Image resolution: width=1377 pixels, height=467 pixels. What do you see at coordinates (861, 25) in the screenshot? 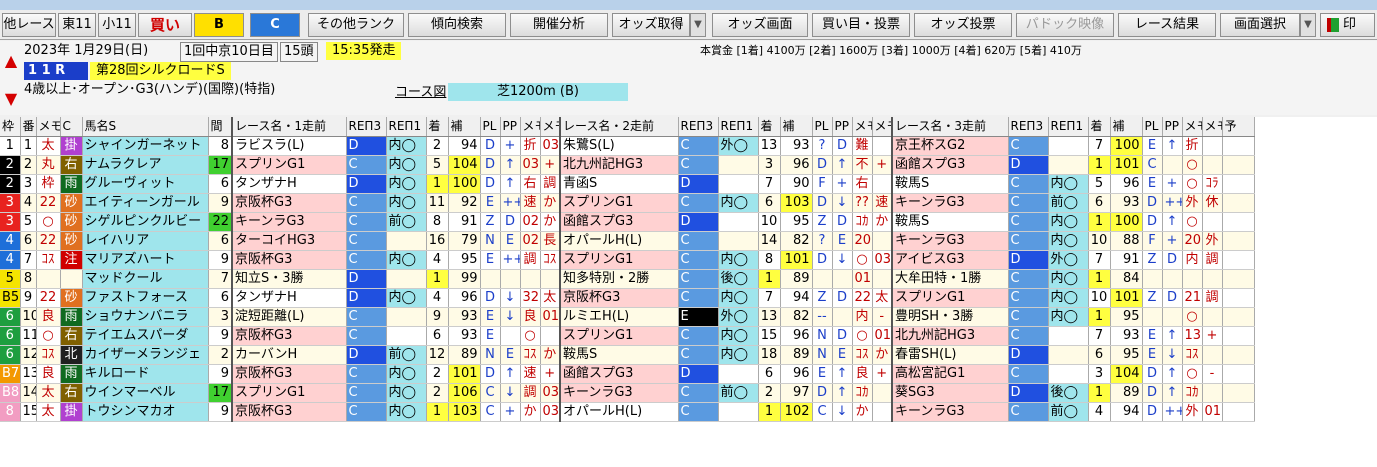
I see `bet-vote-button: 買い目・投票` at bounding box center [861, 25].